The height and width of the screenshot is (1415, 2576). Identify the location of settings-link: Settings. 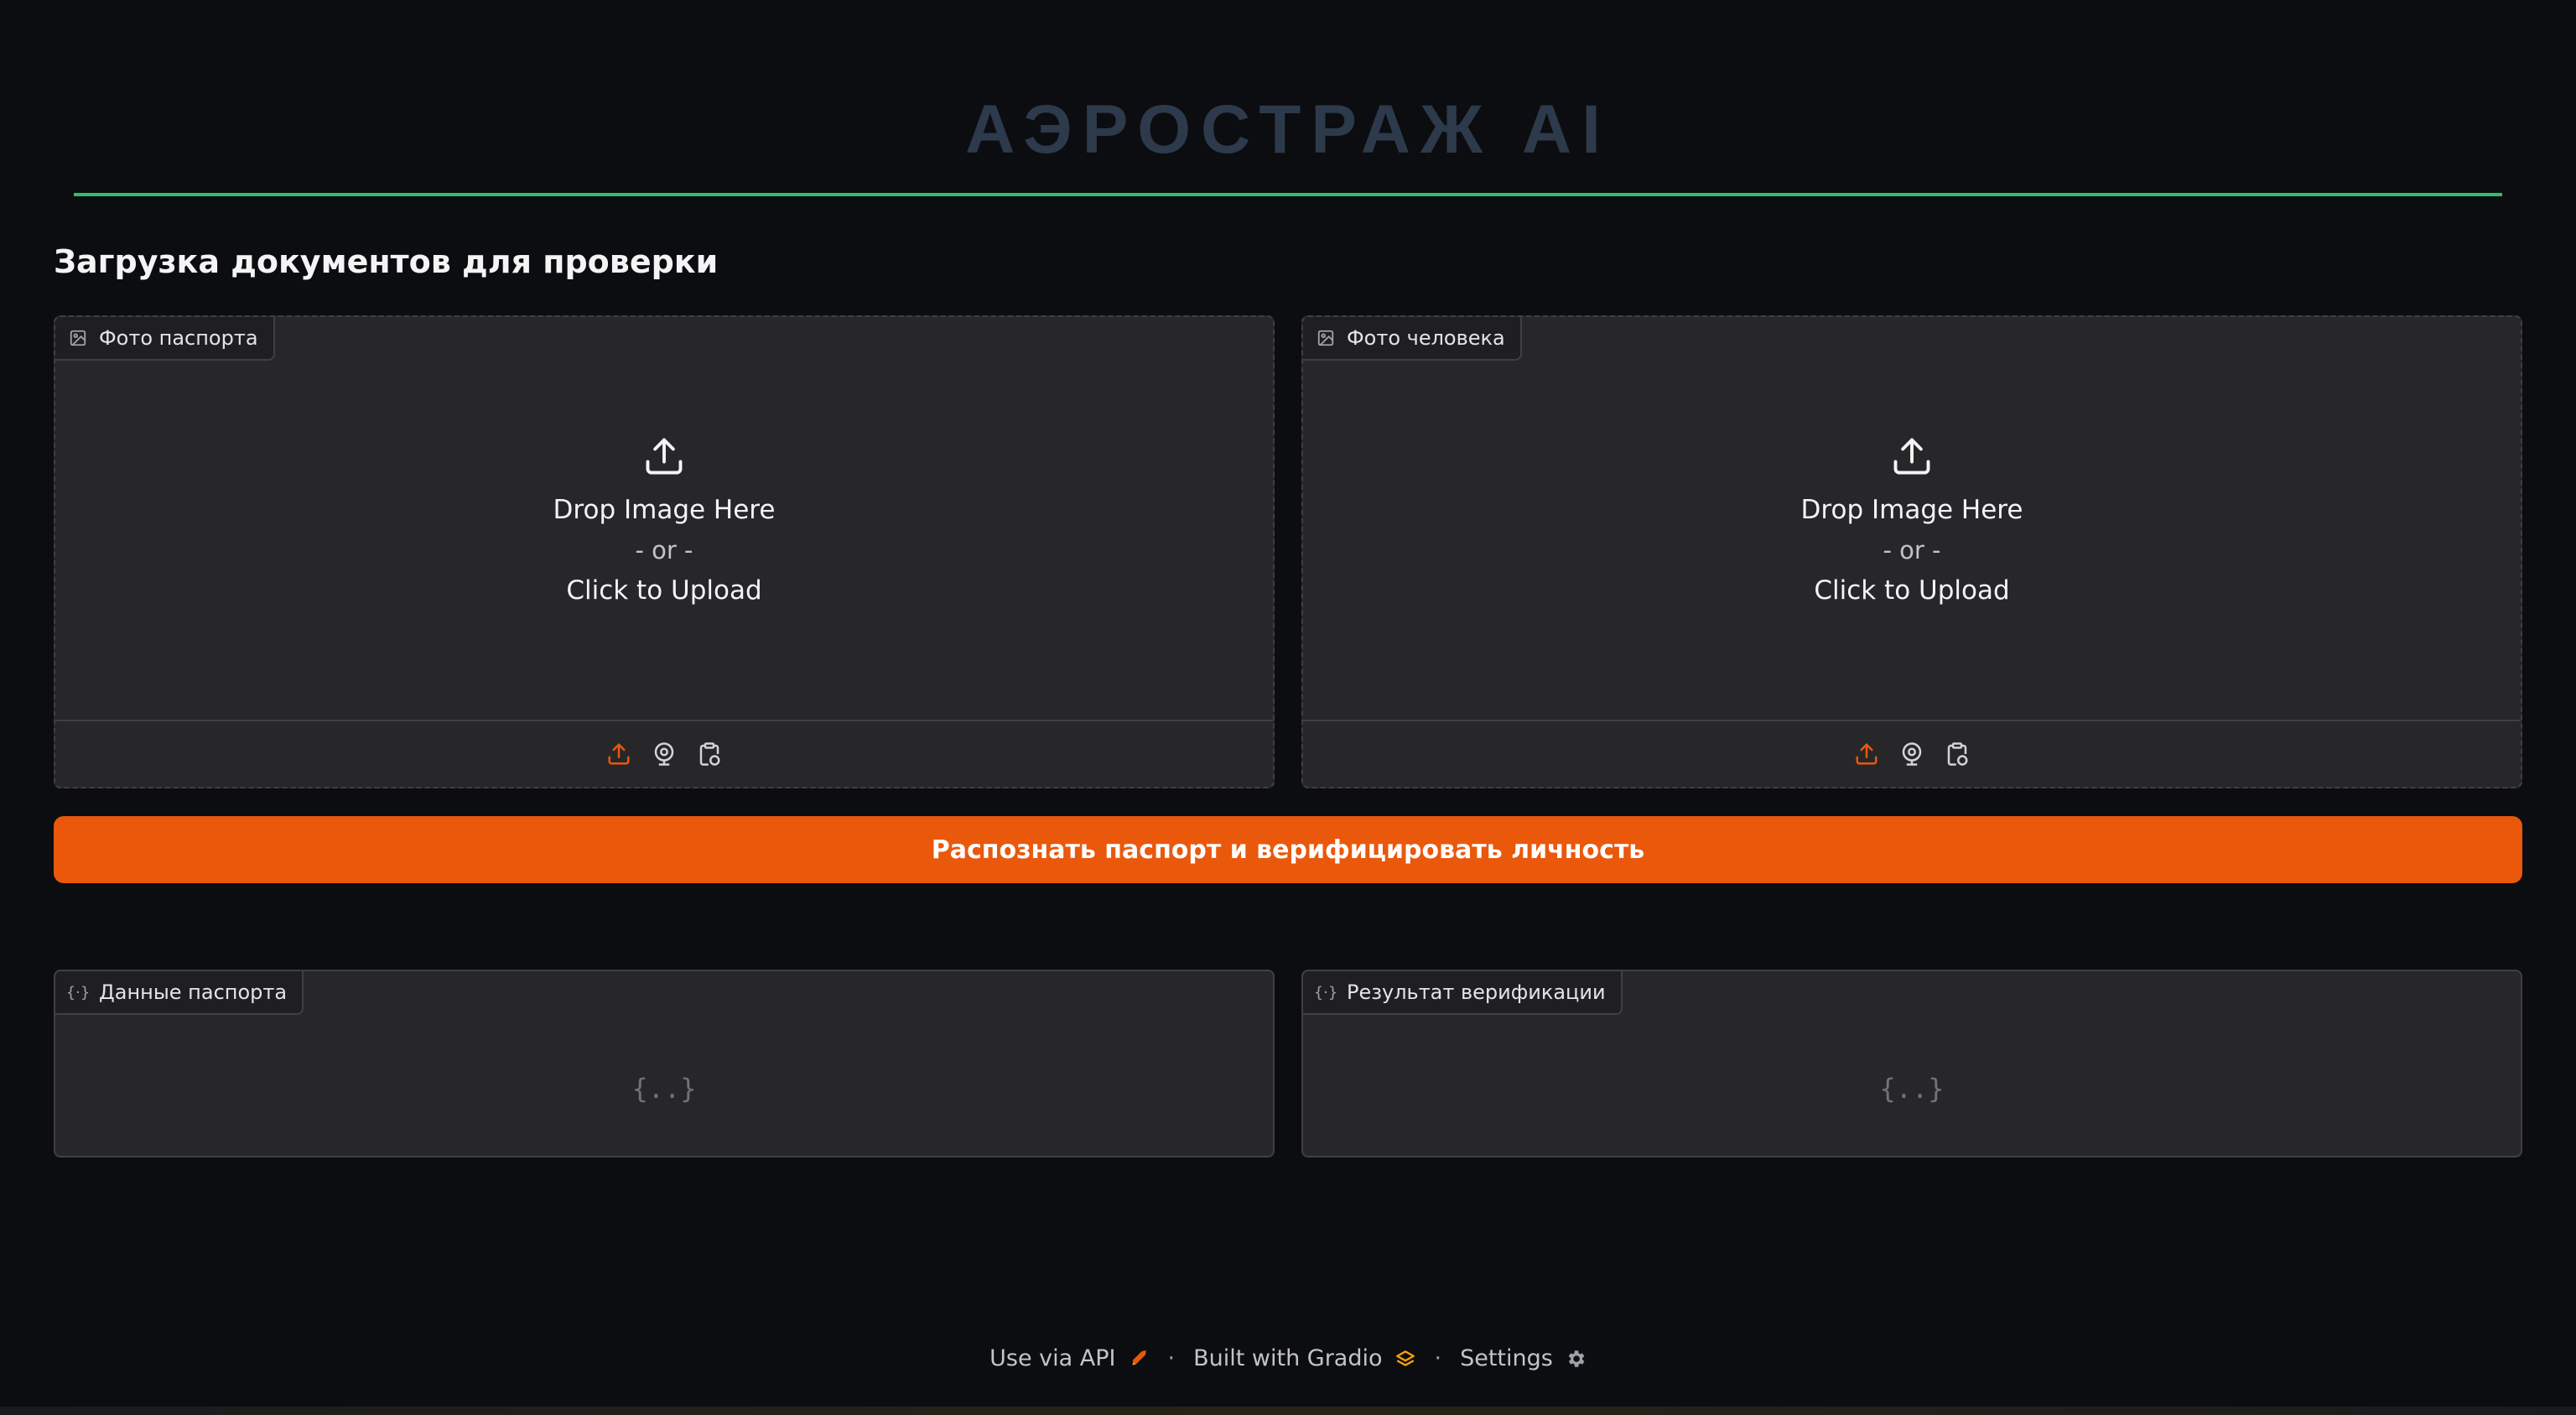
(1523, 1358).